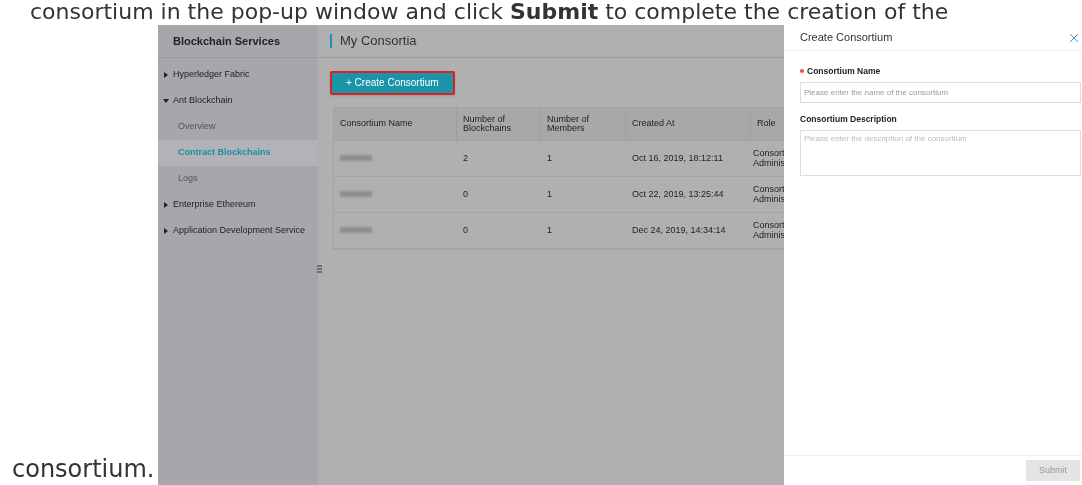 Image resolution: width=1082 pixels, height=485 pixels. Describe the element at coordinates (678, 158) in the screenshot. I see `table-cell-text: Oct 16, 2019, 18:12:11` at that location.